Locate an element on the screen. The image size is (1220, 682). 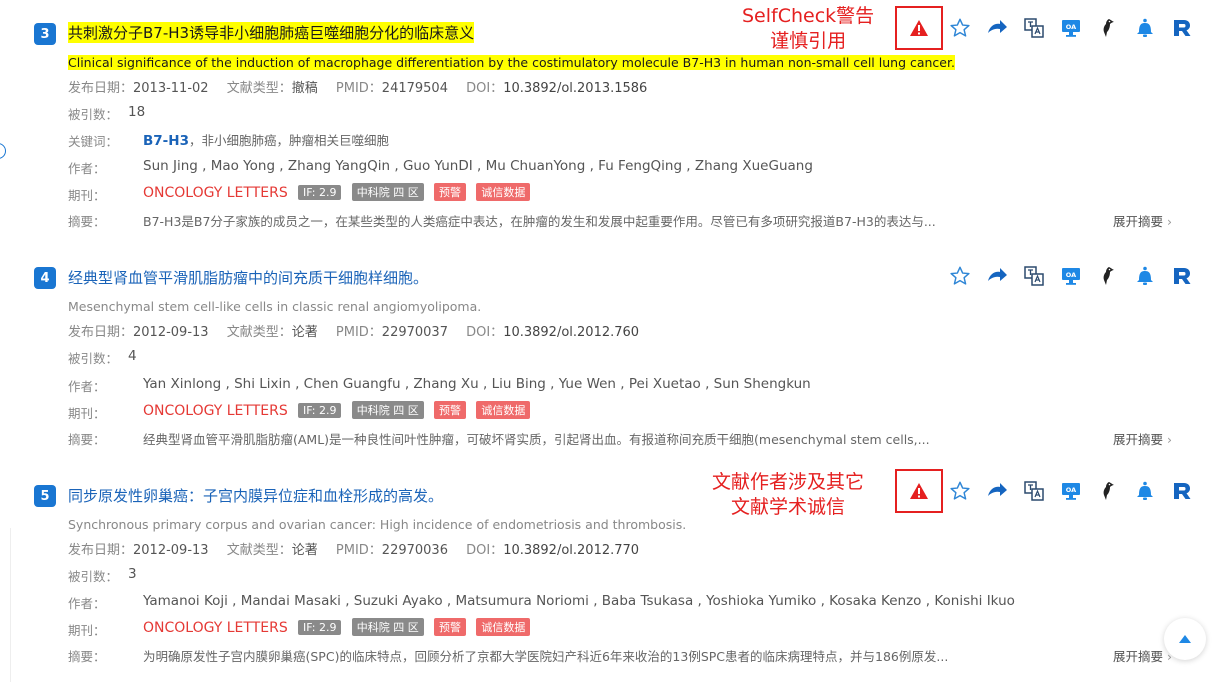
warning-icon is located at coordinates (919, 491).